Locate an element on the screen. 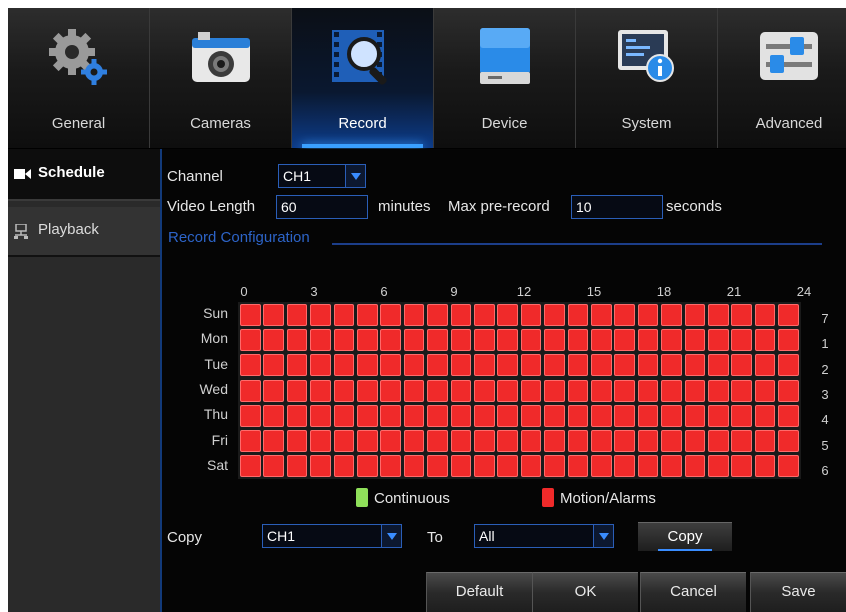 Image resolution: width=846 pixels, height=612 pixels. video-length-input: 60 is located at coordinates (322, 207).